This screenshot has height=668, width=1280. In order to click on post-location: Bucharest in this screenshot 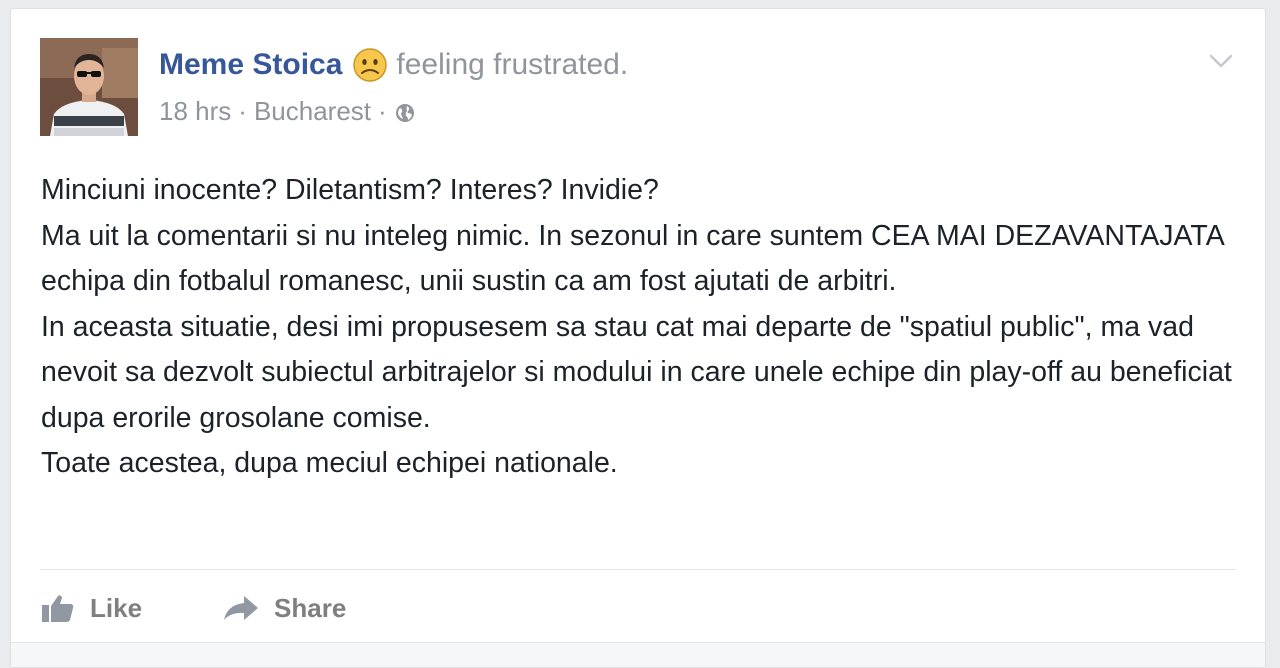, I will do `click(312, 111)`.